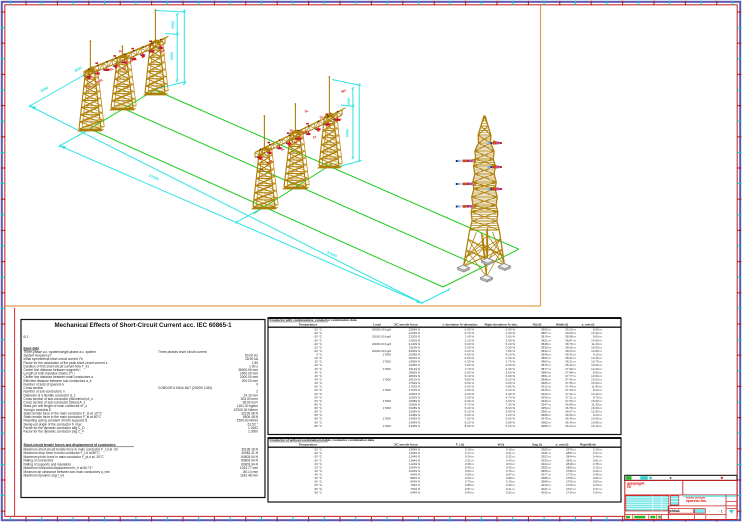 The image size is (742, 523). I want to click on svg-text: 2714 m, so click(571, 492).